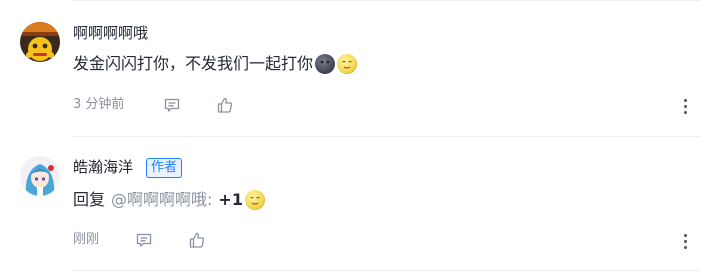  What do you see at coordinates (193, 63) in the screenshot?
I see `comment-text: 发金闪闪打你，不发我们一起打你` at bounding box center [193, 63].